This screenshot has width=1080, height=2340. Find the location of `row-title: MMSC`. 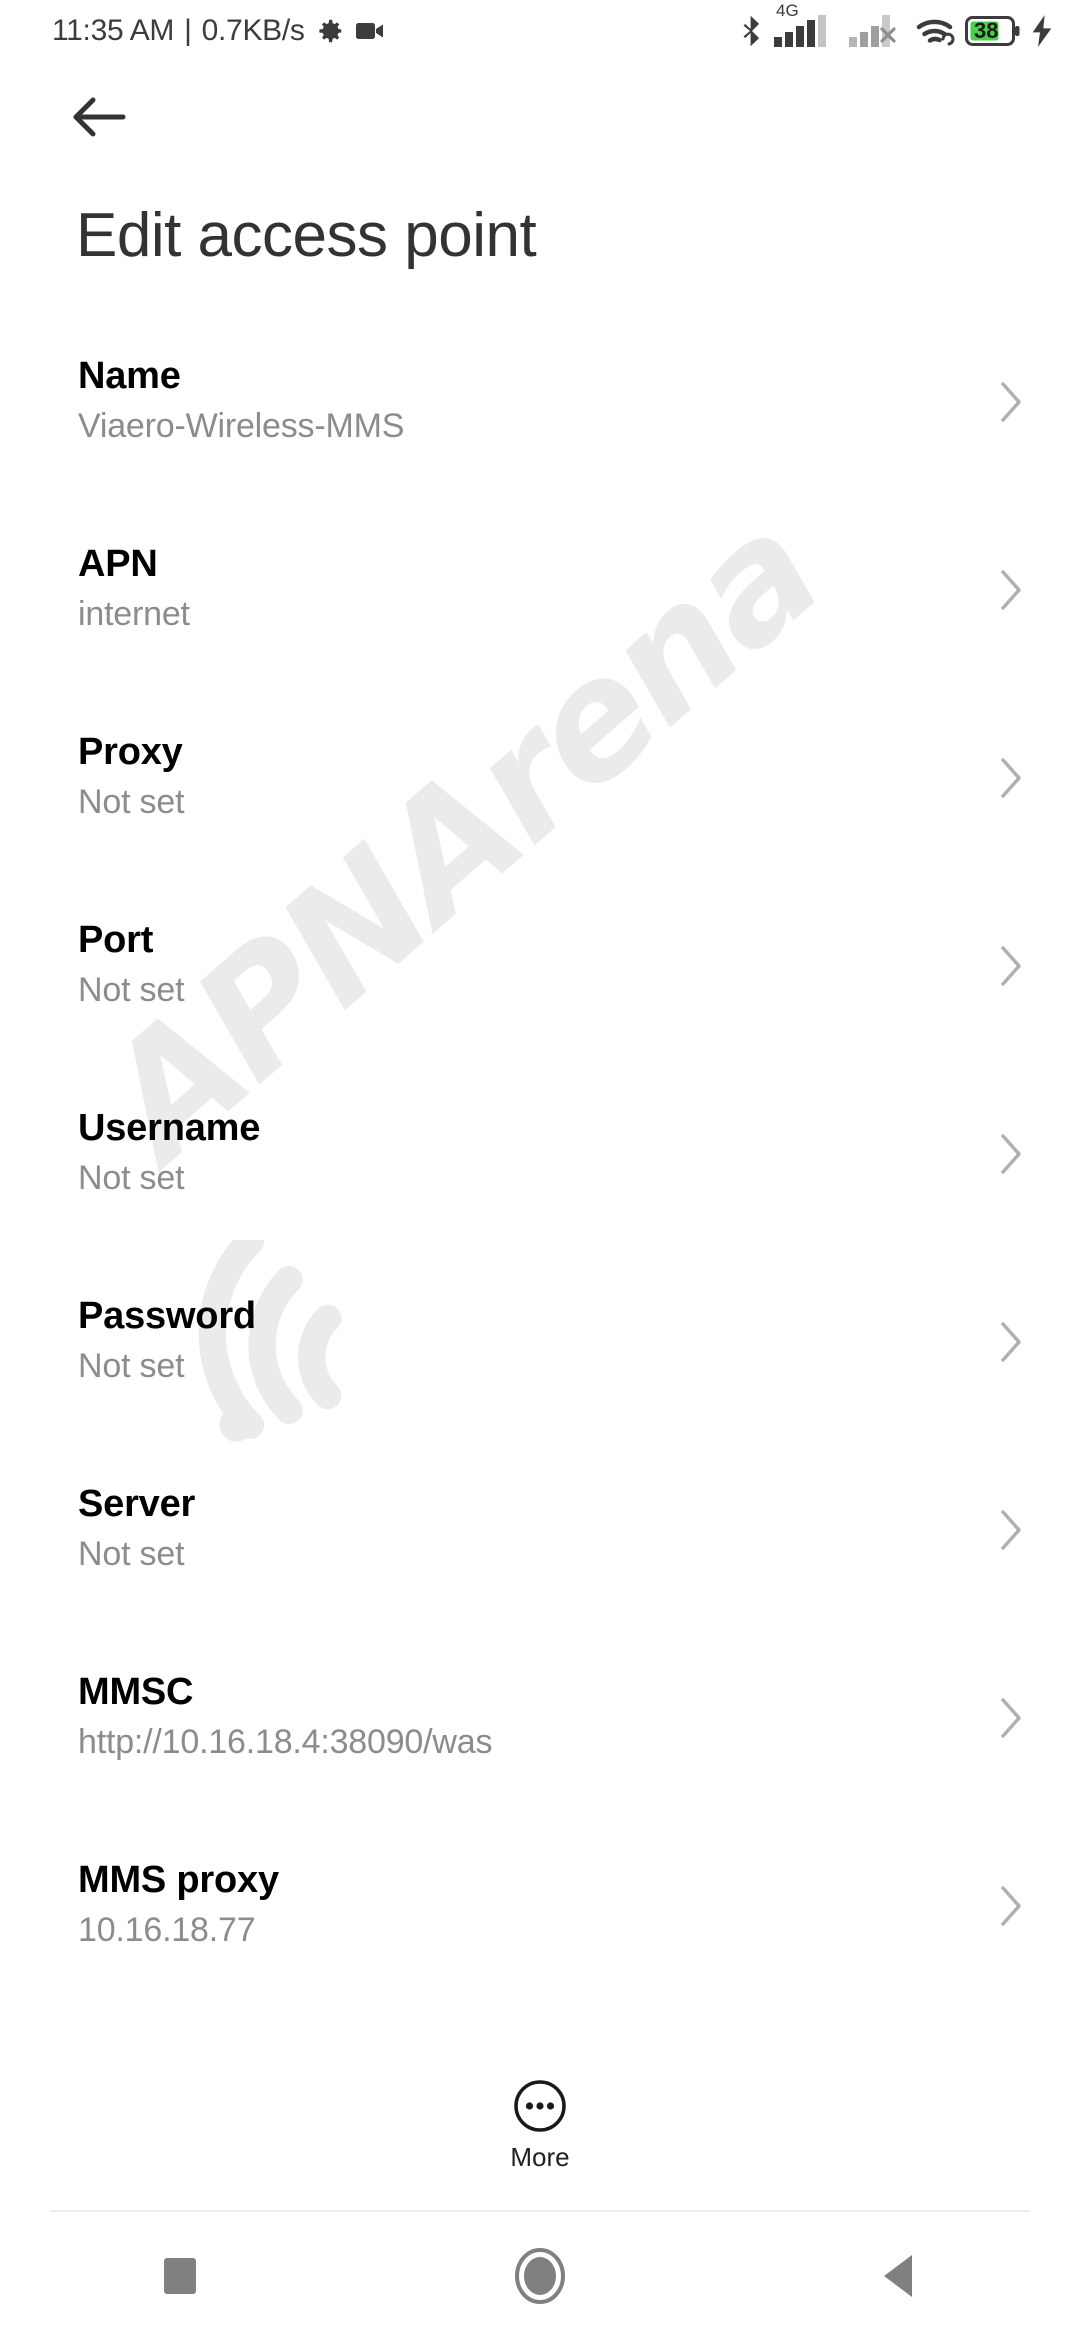

row-title: MMSC is located at coordinates (136, 1692).